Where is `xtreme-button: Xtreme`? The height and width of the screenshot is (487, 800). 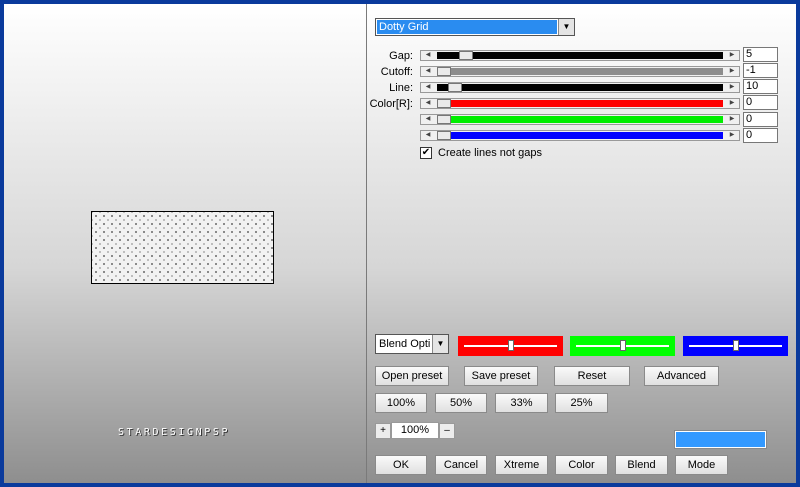
xtreme-button: Xtreme is located at coordinates (521, 465).